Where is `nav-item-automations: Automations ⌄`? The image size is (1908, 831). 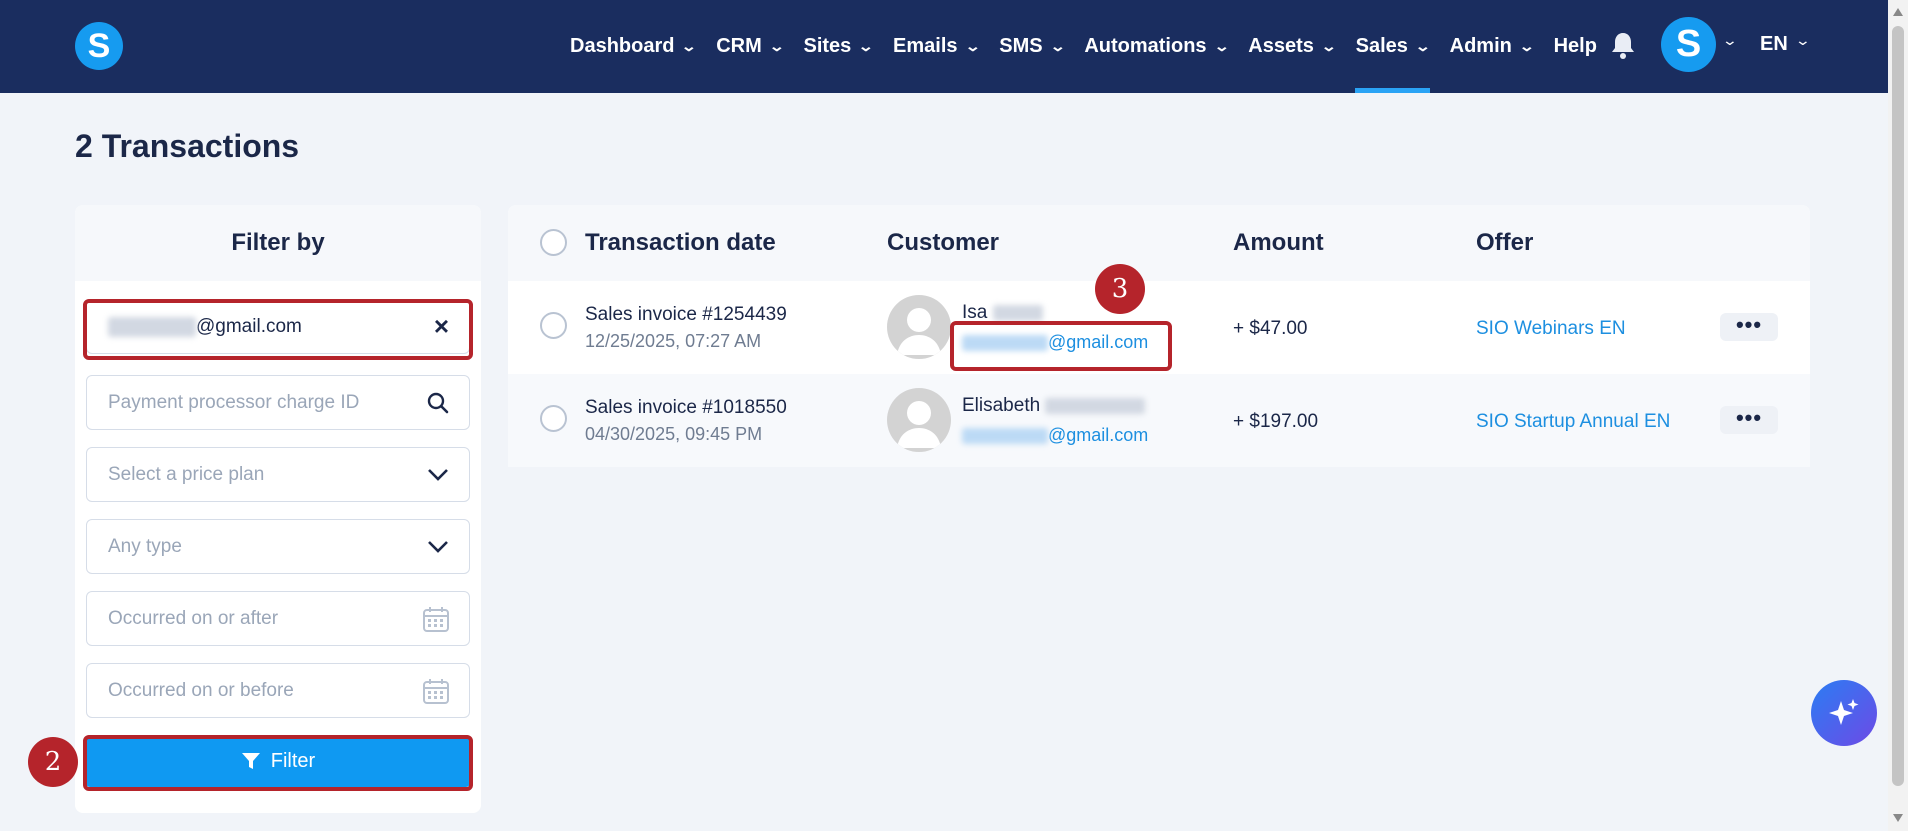
nav-item-automations: Automations ⌄ is located at coordinates (1157, 46).